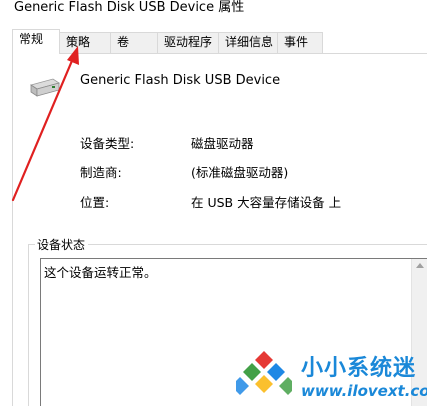 The image size is (427, 406). Describe the element at coordinates (222, 143) in the screenshot. I see `device-type-value: 磁盘驱动器` at that location.